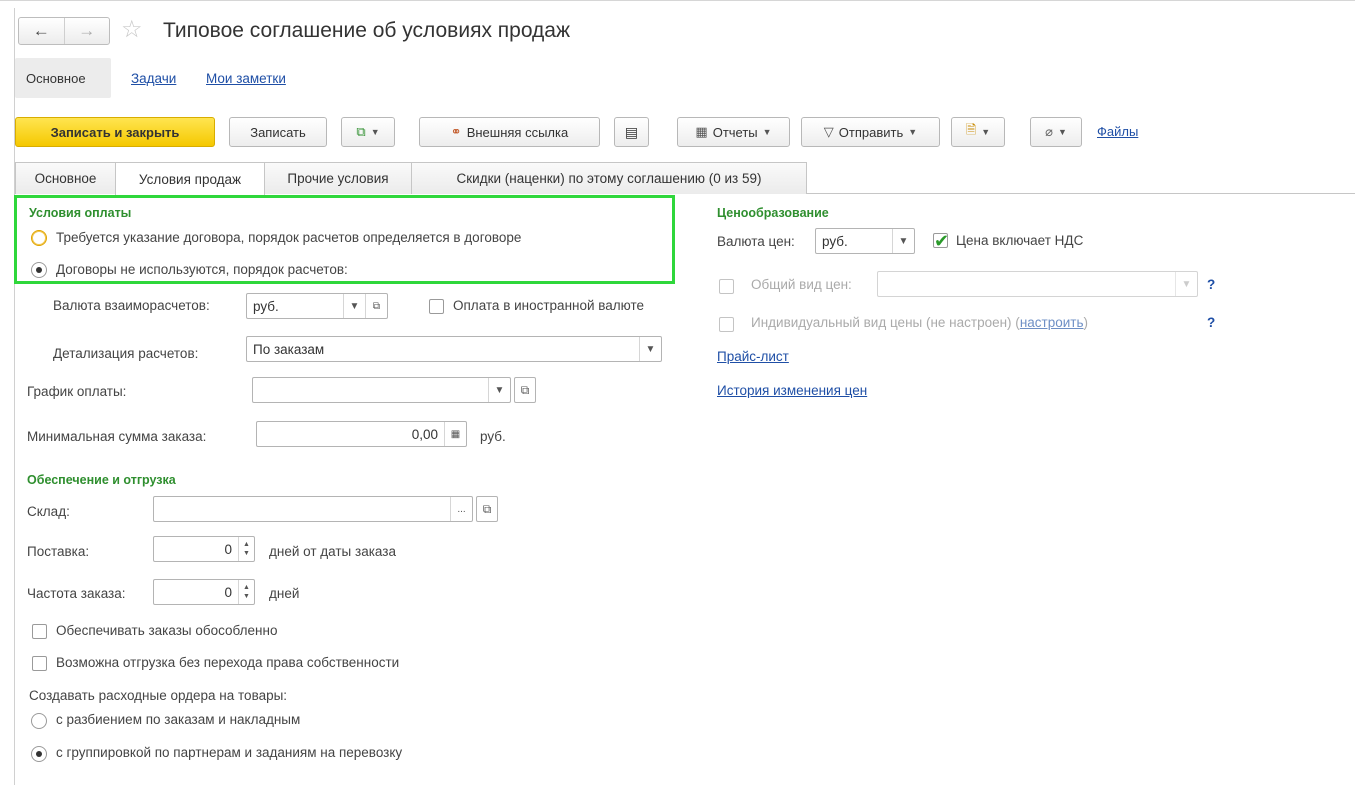 The height and width of the screenshot is (785, 1355). What do you see at coordinates (436, 306) in the screenshot?
I see `foreign-currency-checkbox` at bounding box center [436, 306].